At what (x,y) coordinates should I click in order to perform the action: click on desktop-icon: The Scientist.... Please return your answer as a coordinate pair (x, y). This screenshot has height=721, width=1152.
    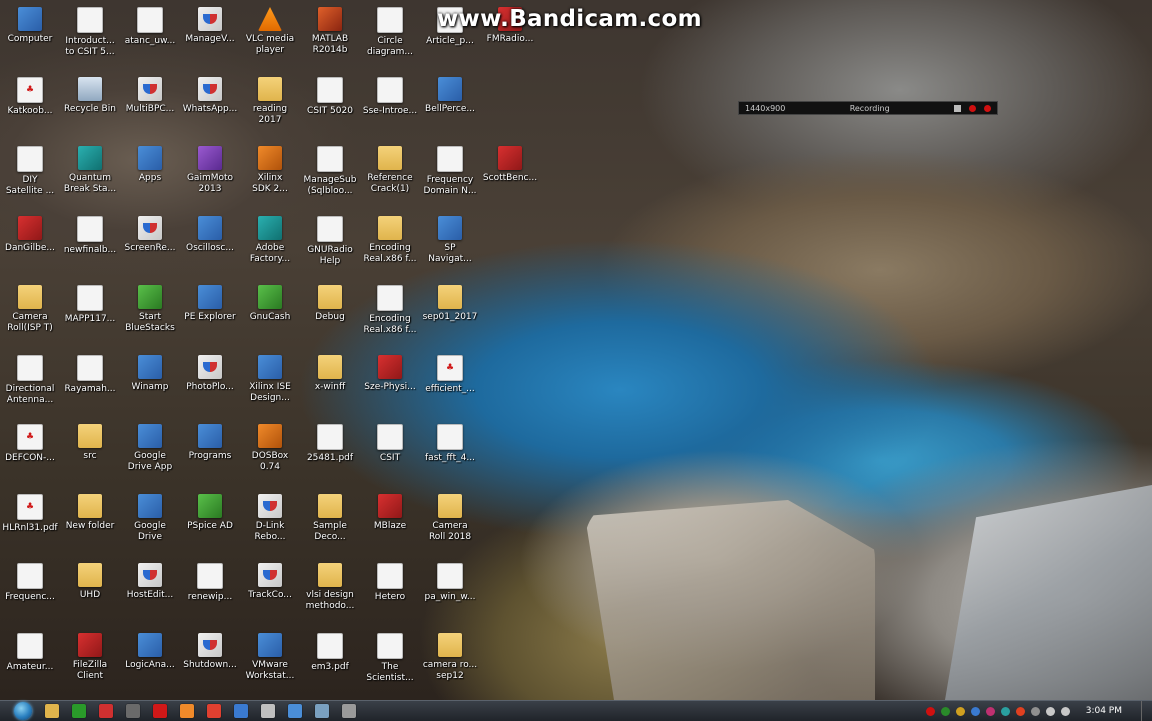
    Looking at the image, I should click on (390, 659).